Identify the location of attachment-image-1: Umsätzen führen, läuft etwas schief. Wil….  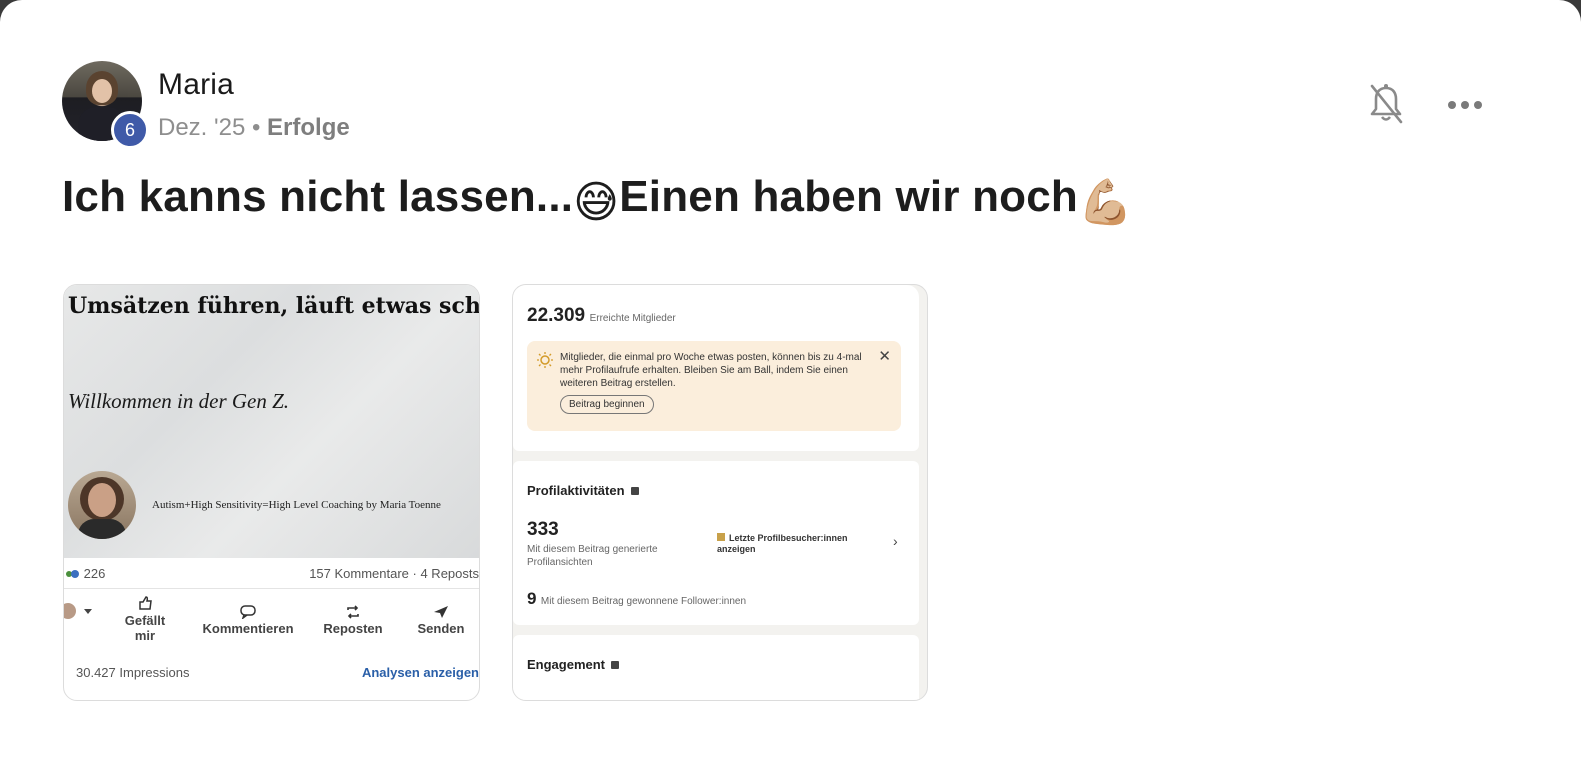
(271, 492).